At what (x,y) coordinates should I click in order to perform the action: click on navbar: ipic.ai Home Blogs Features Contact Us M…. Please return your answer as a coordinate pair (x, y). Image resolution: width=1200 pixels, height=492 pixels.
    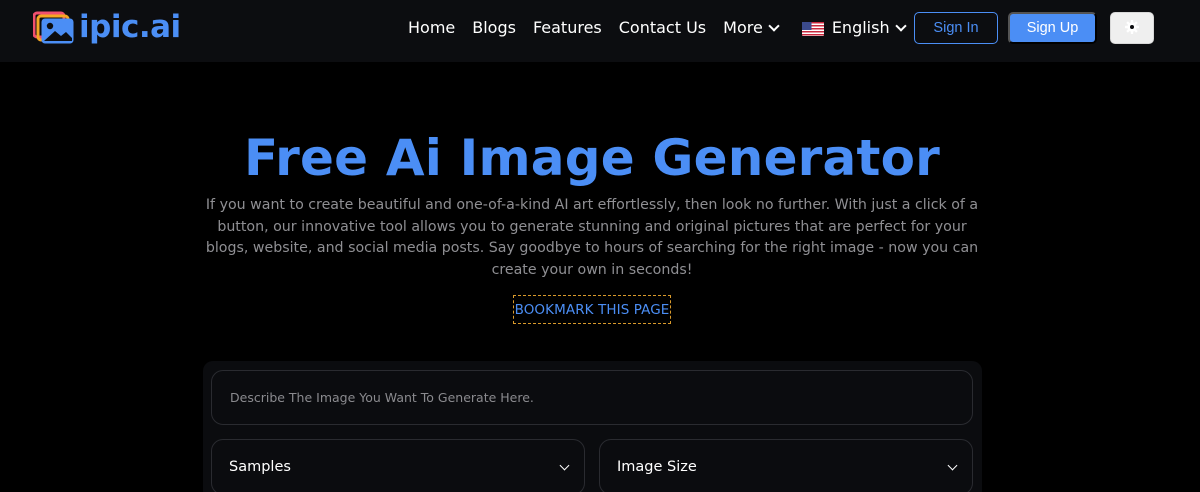
    Looking at the image, I should click on (600, 31).